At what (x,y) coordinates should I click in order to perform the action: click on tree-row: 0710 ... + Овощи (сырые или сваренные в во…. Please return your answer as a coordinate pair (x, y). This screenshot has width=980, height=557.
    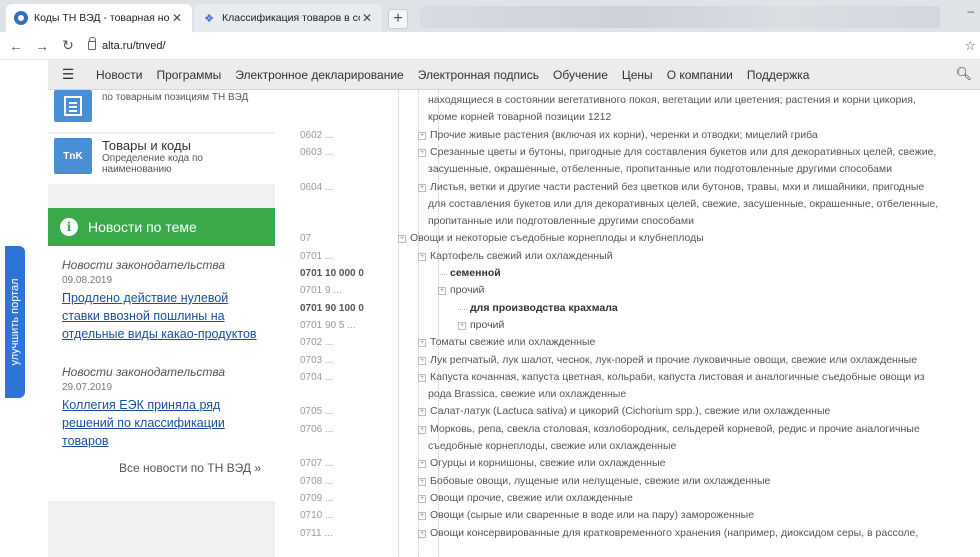
    Looking at the image, I should click on (635, 515).